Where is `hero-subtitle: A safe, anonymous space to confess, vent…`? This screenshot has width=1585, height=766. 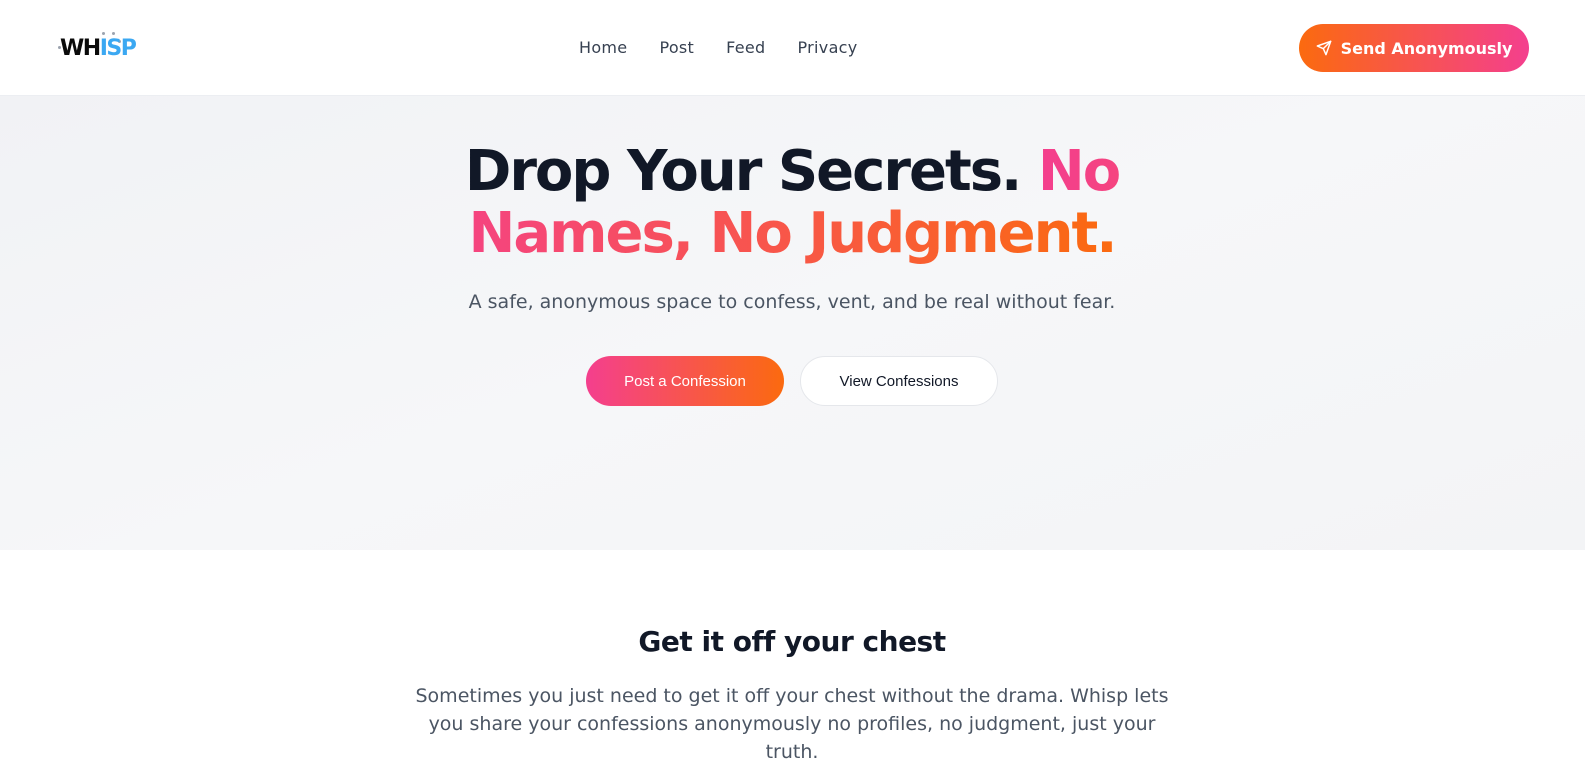 hero-subtitle: A safe, anonymous space to confess, vent… is located at coordinates (792, 302).